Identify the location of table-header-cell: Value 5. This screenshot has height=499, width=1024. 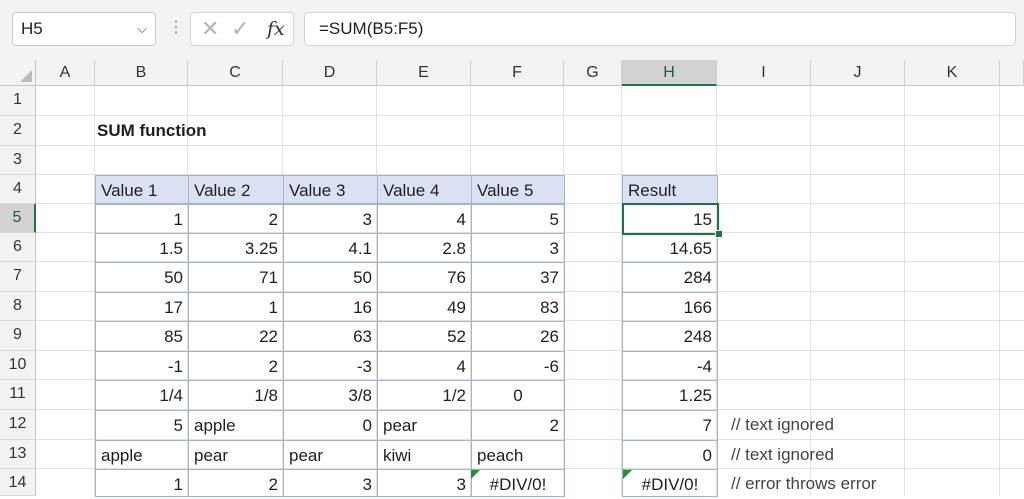
(518, 189).